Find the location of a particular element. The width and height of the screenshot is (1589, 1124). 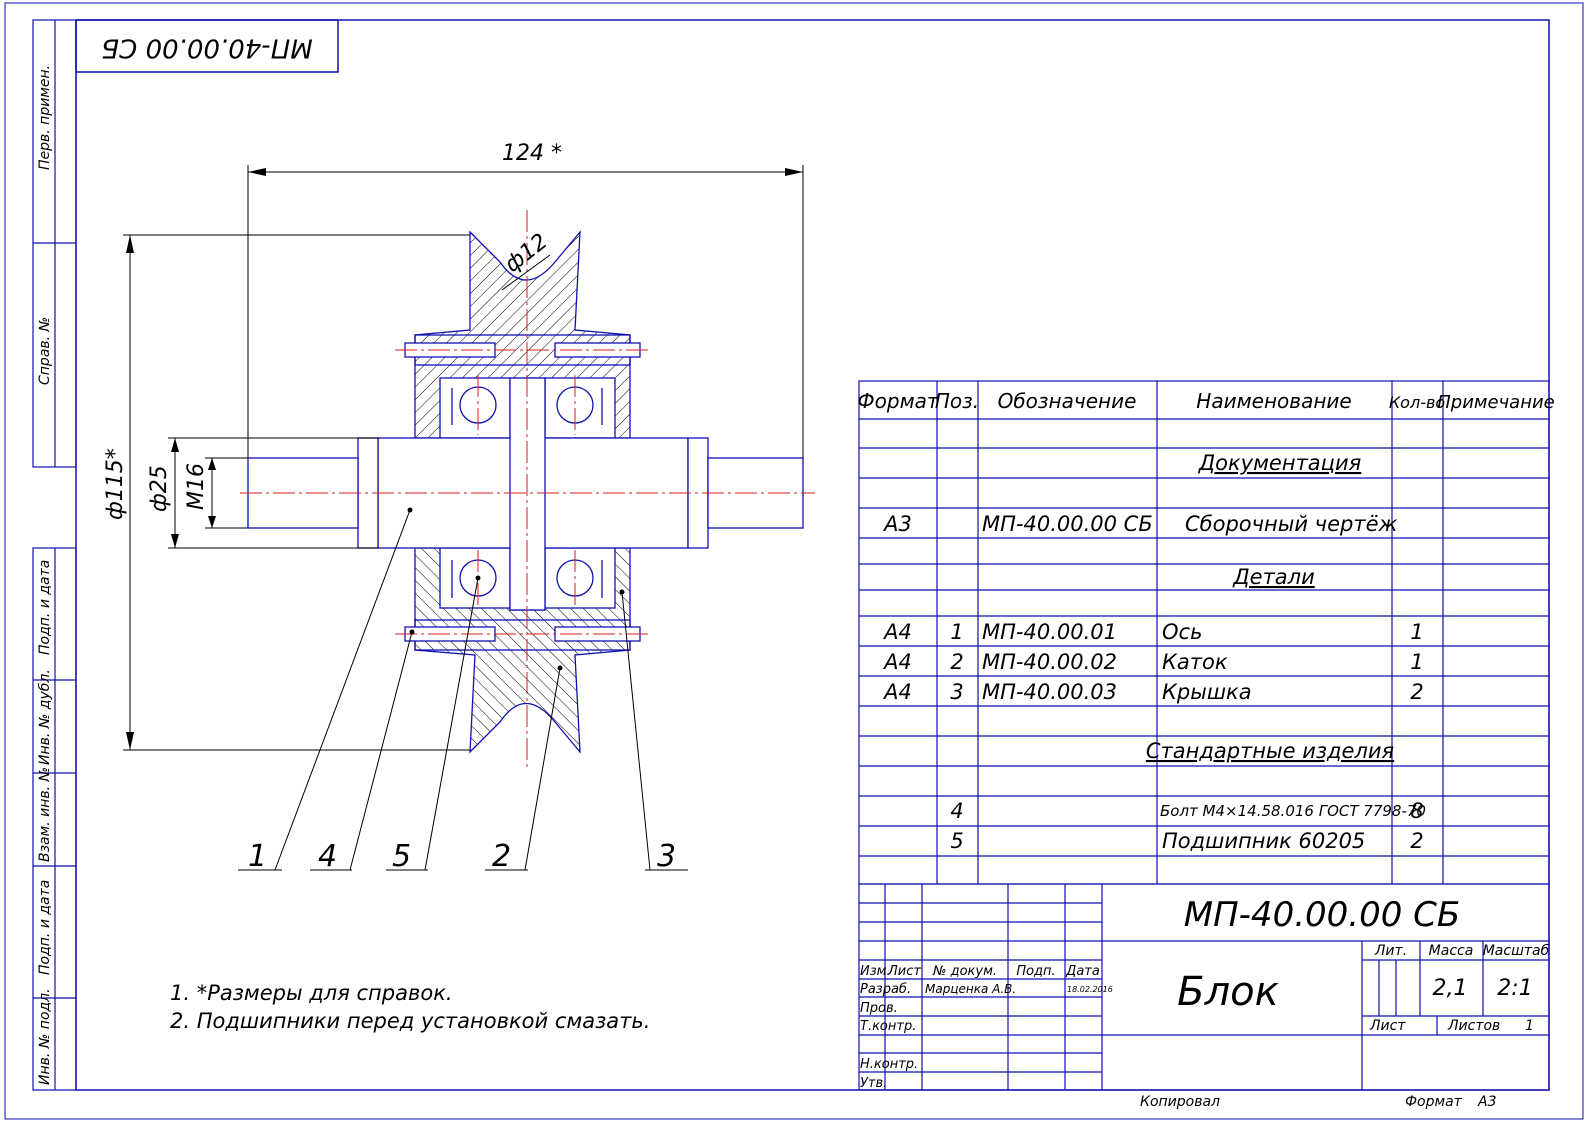

tb-mass-value: 2,1 is located at coordinates (1450, 988).